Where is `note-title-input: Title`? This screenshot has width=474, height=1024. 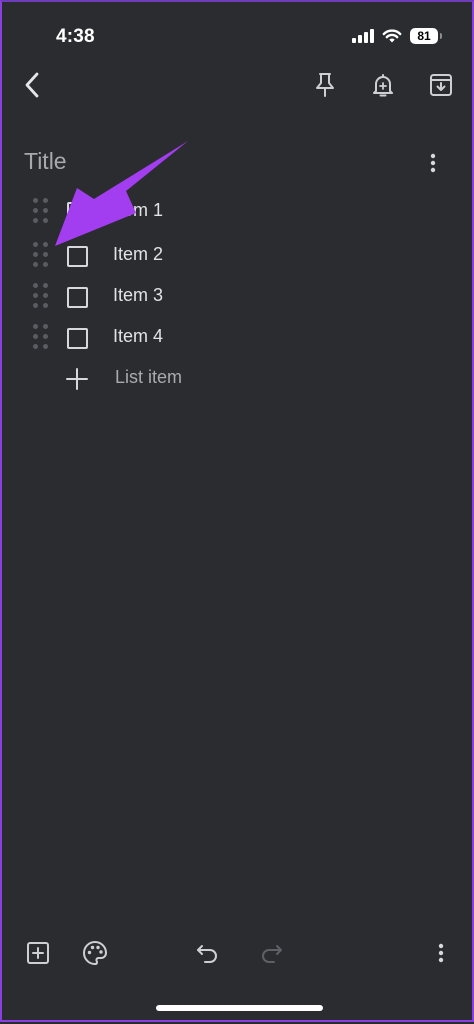
note-title-input: Title is located at coordinates (45, 161).